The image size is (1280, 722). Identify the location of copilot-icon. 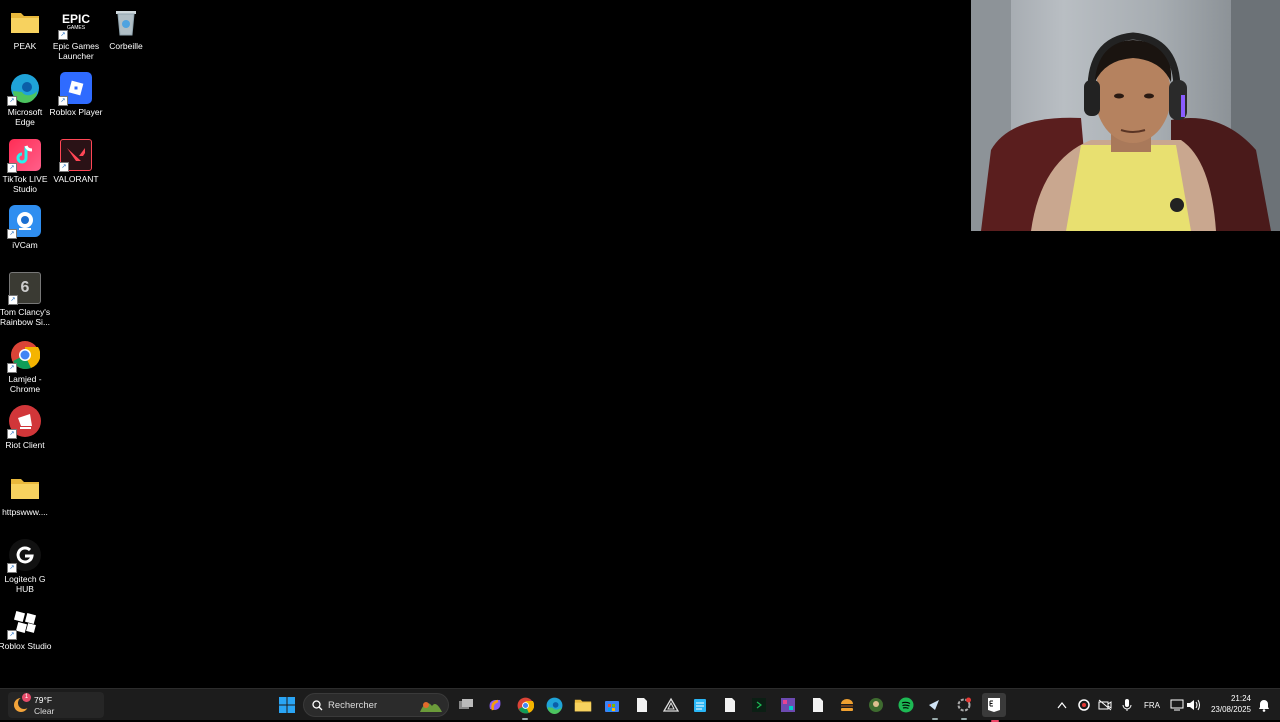
(495, 705).